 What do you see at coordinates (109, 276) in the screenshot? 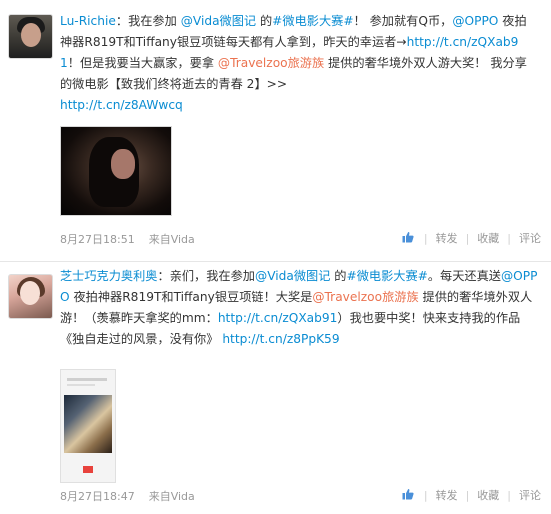
I see `username-link: 芝士巧克力奥利奥` at bounding box center [109, 276].